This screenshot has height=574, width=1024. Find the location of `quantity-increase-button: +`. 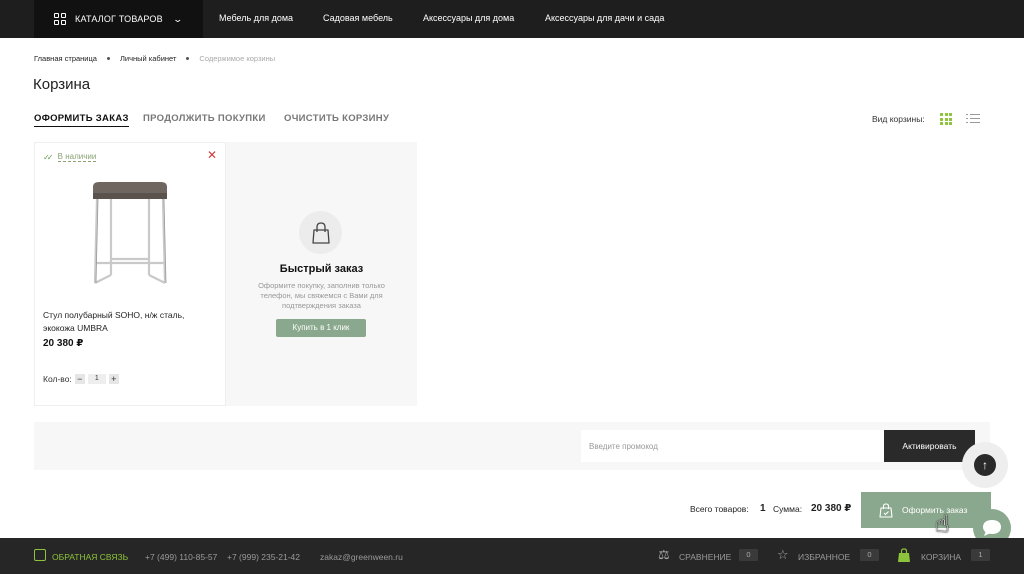

quantity-increase-button: + is located at coordinates (113, 379).